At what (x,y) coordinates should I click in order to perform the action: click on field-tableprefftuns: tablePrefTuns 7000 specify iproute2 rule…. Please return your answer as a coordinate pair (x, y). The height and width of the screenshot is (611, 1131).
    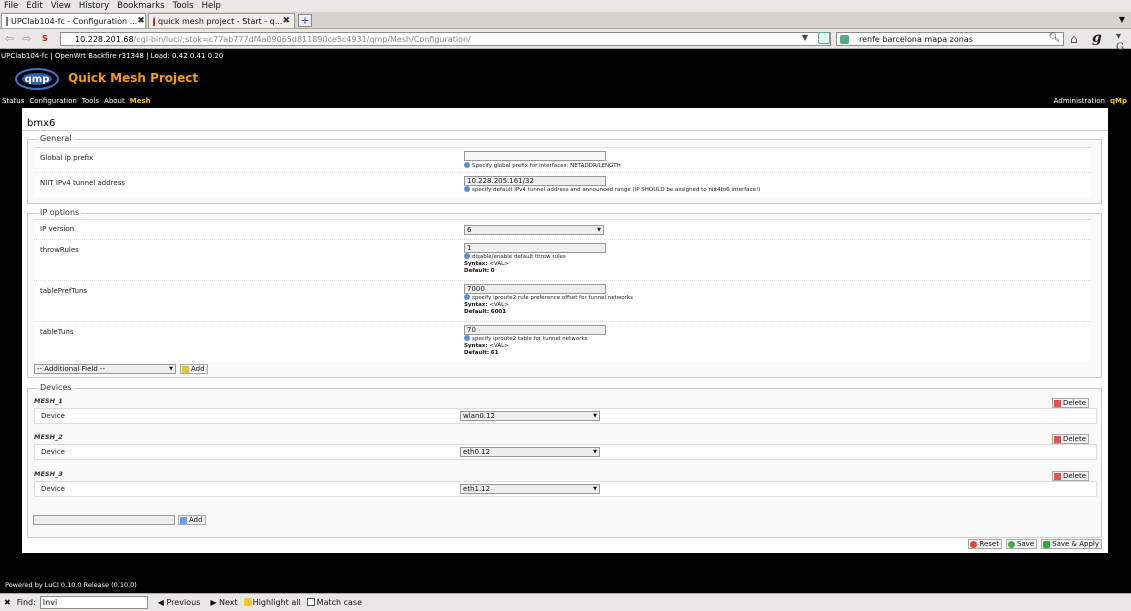
    Looking at the image, I should click on (562, 300).